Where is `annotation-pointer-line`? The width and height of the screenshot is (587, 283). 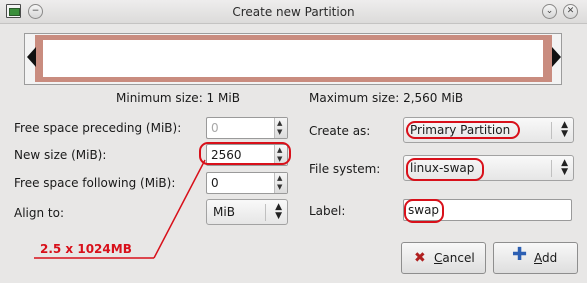 annotation-pointer-line is located at coordinates (179, 209).